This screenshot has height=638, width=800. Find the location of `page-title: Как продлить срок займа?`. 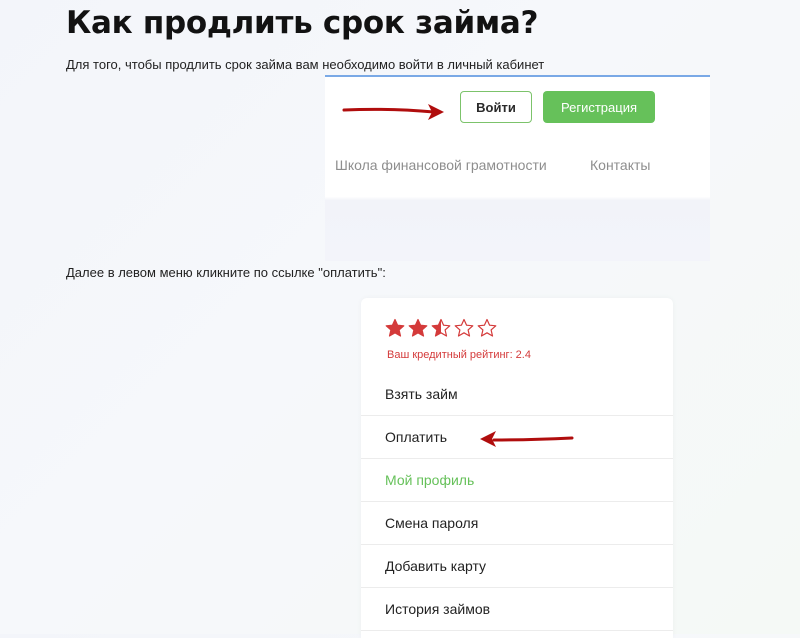

page-title: Как продлить срок займа? is located at coordinates (302, 23).